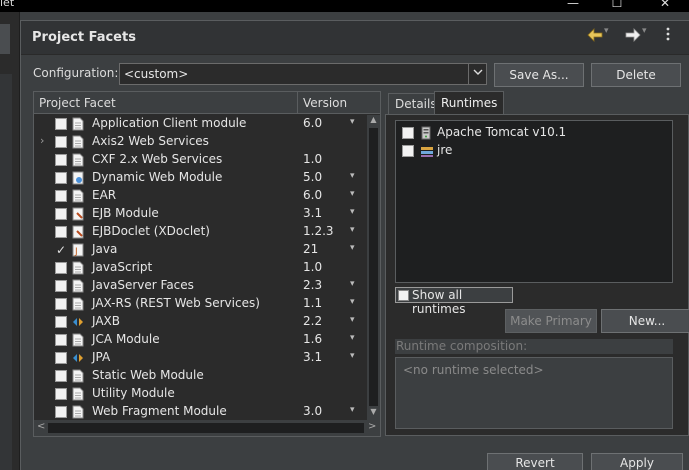 This screenshot has width=689, height=470. I want to click on list-item: Apache Tomcat v10.1, so click(534, 133).